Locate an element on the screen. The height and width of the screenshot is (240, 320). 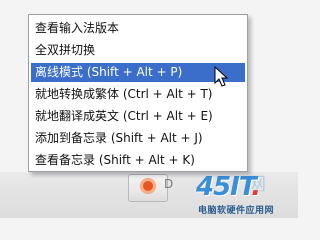
watermark-logo-text: 45IT is located at coordinates (224, 187).